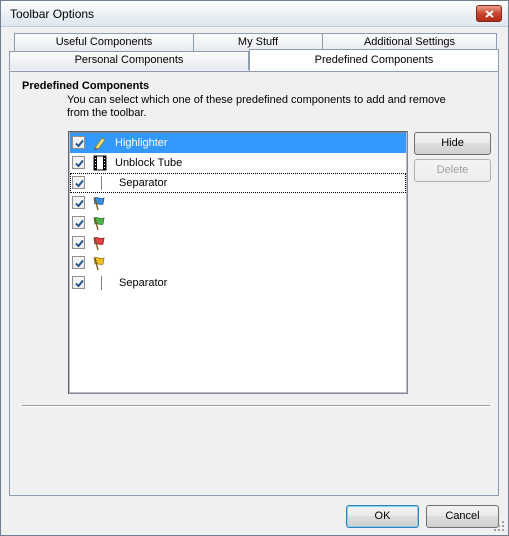  What do you see at coordinates (382, 516) in the screenshot?
I see `ok-button: OK` at bounding box center [382, 516].